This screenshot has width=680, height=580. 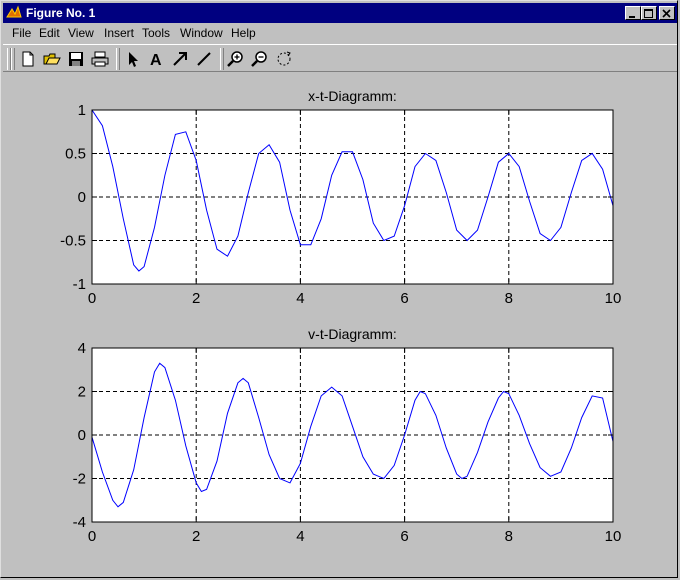 I want to click on chart1-ytick-label: -0.5, so click(x=73, y=241).